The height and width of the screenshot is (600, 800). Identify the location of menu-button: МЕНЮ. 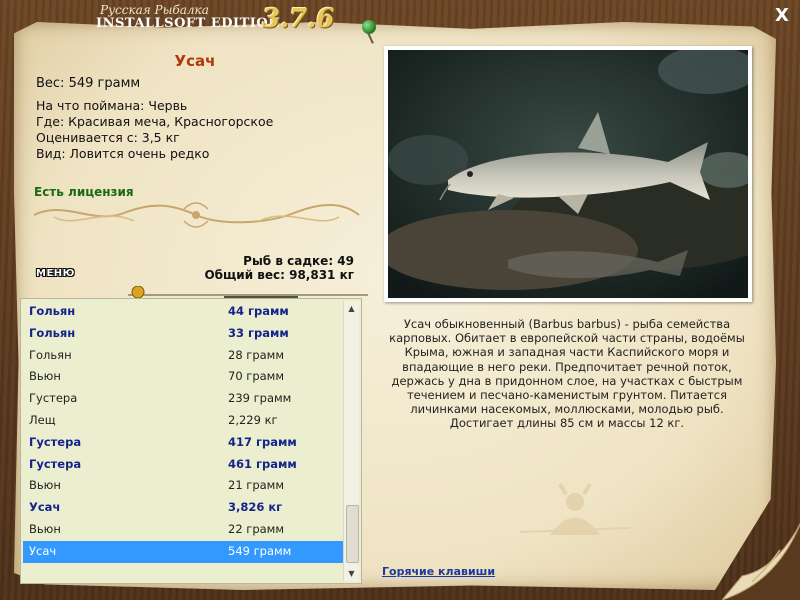
(55, 273).